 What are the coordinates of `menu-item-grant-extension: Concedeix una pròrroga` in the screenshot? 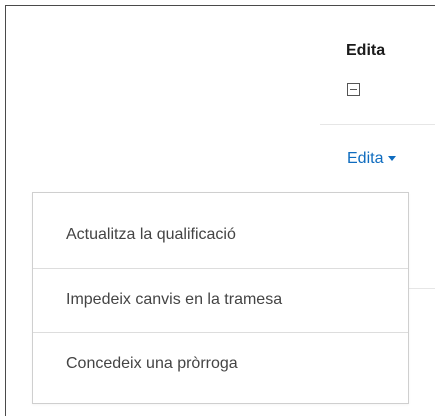 It's located at (220, 364).